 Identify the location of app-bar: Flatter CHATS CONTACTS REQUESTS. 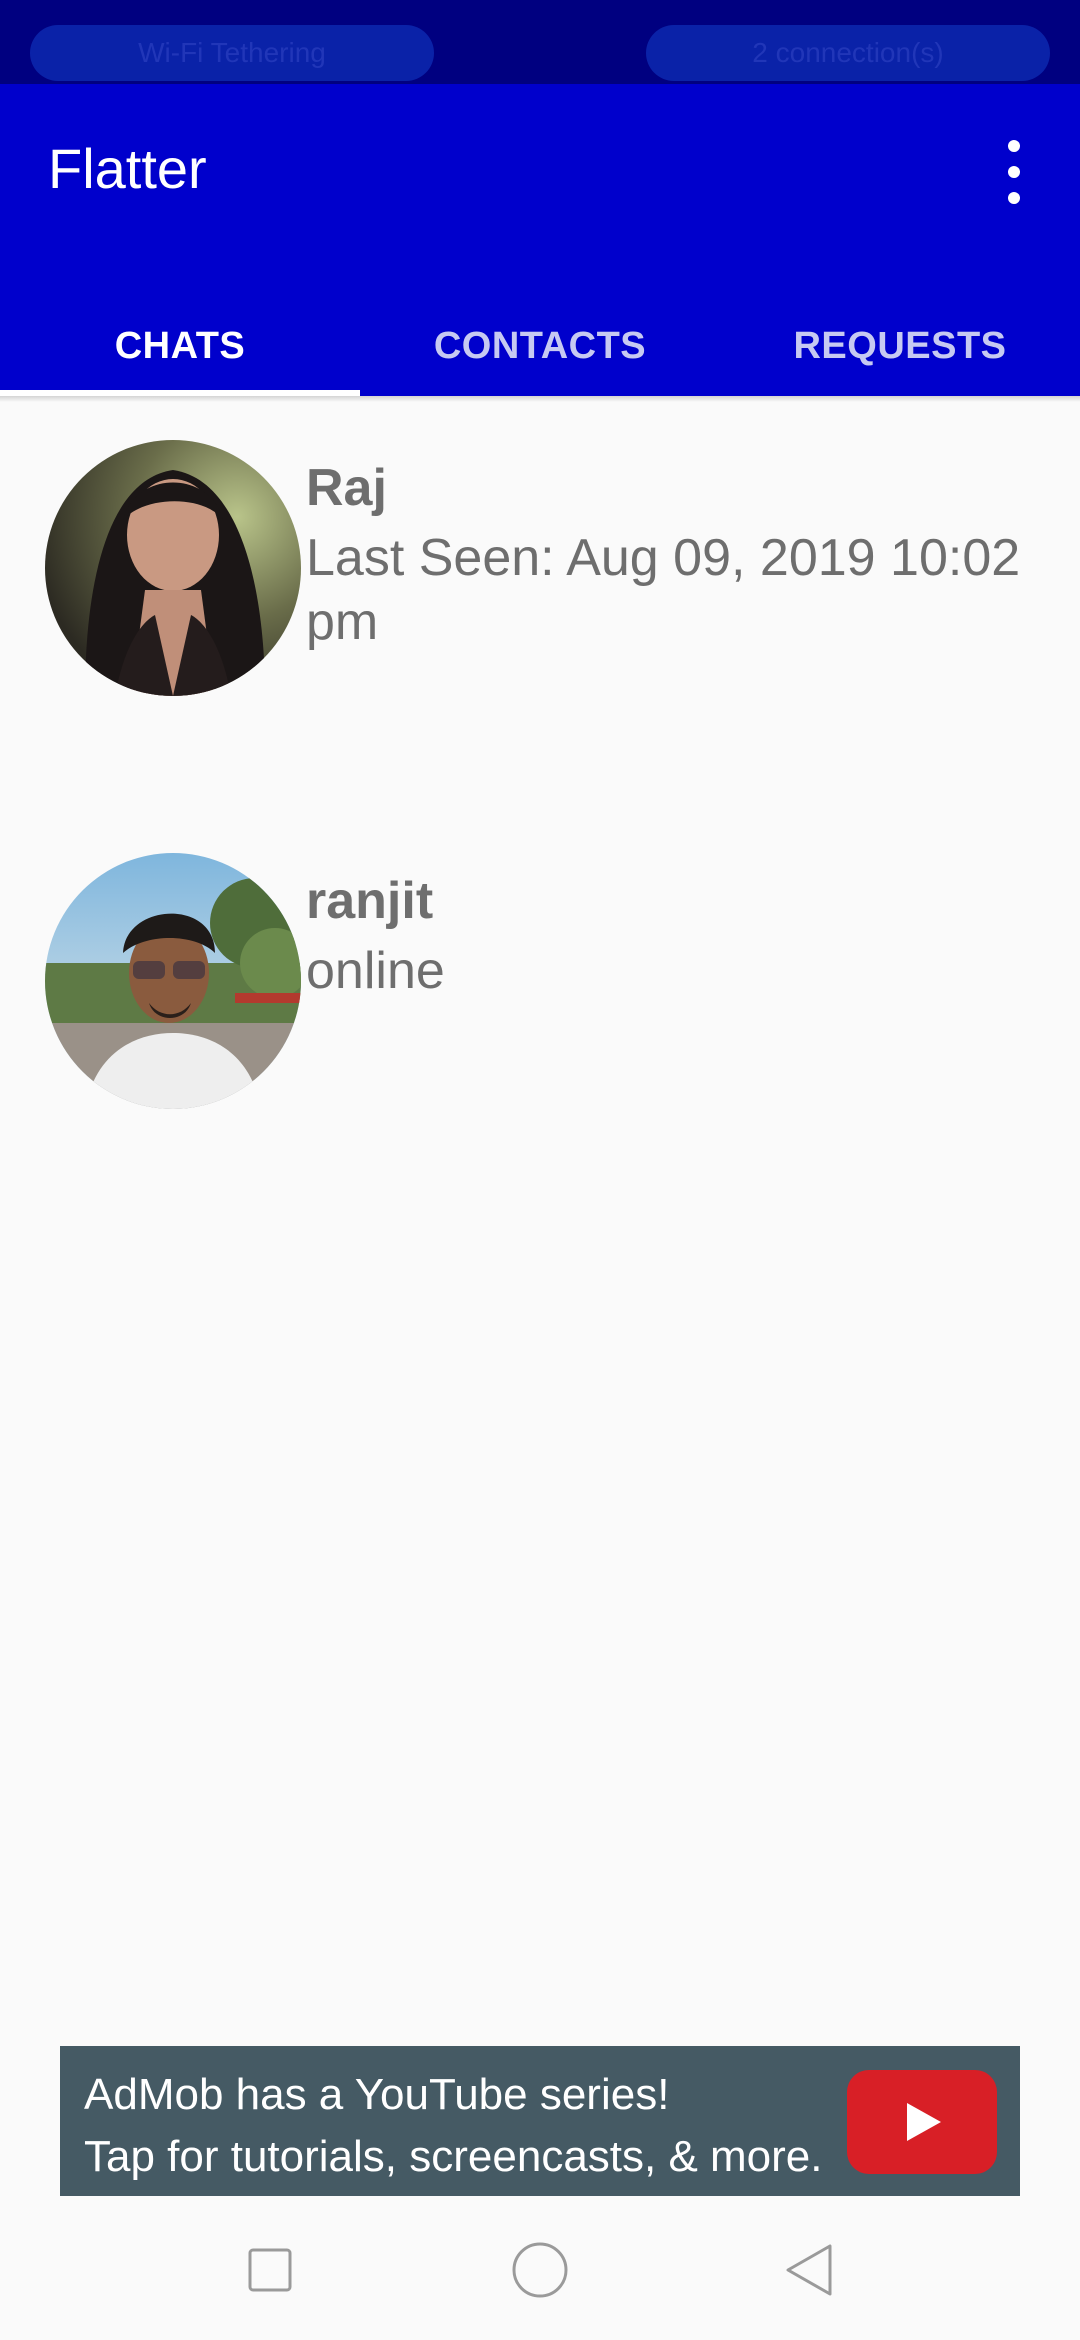
(540, 240).